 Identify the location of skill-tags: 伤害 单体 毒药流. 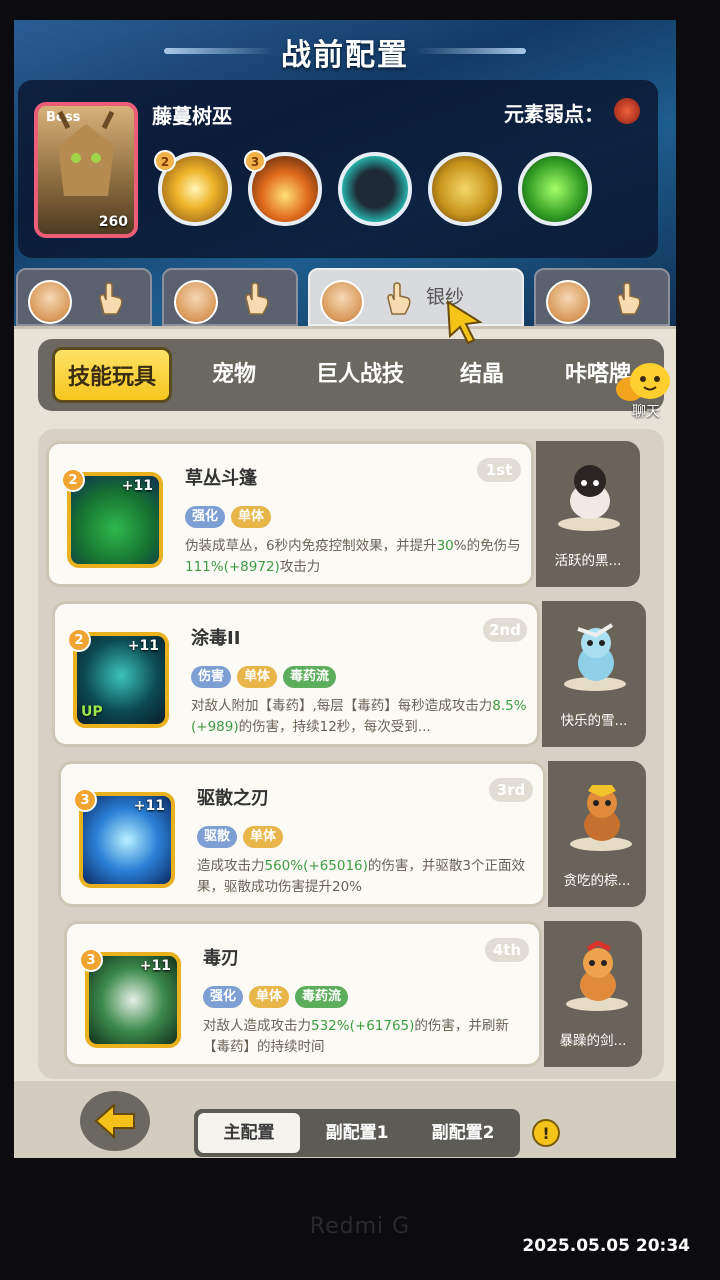
(264, 677).